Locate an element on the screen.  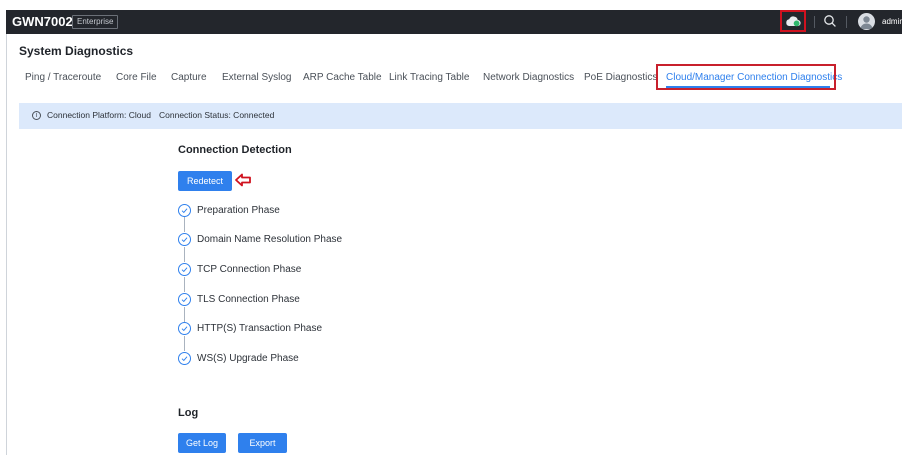
step-label: Domain Name Resolution Phase is located at coordinates (270, 239).